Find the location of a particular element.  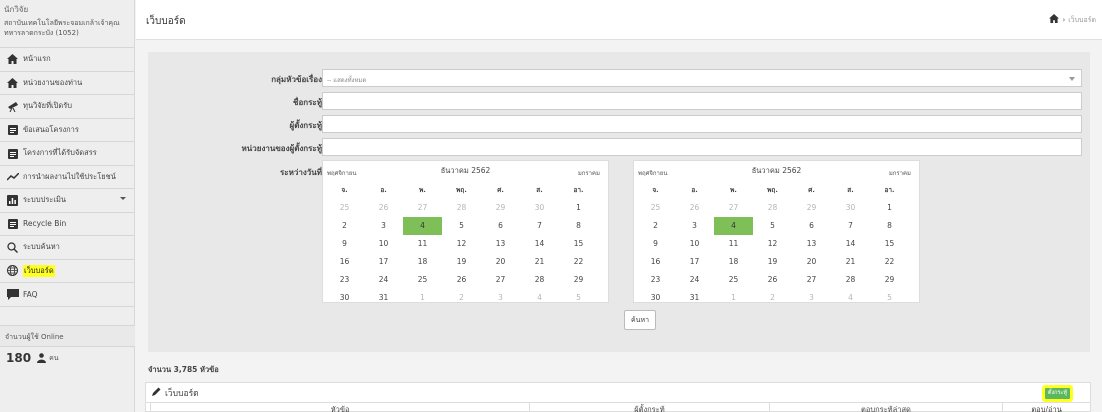

nav-item-recycle-bin: Recycle Bin is located at coordinates (67, 224).